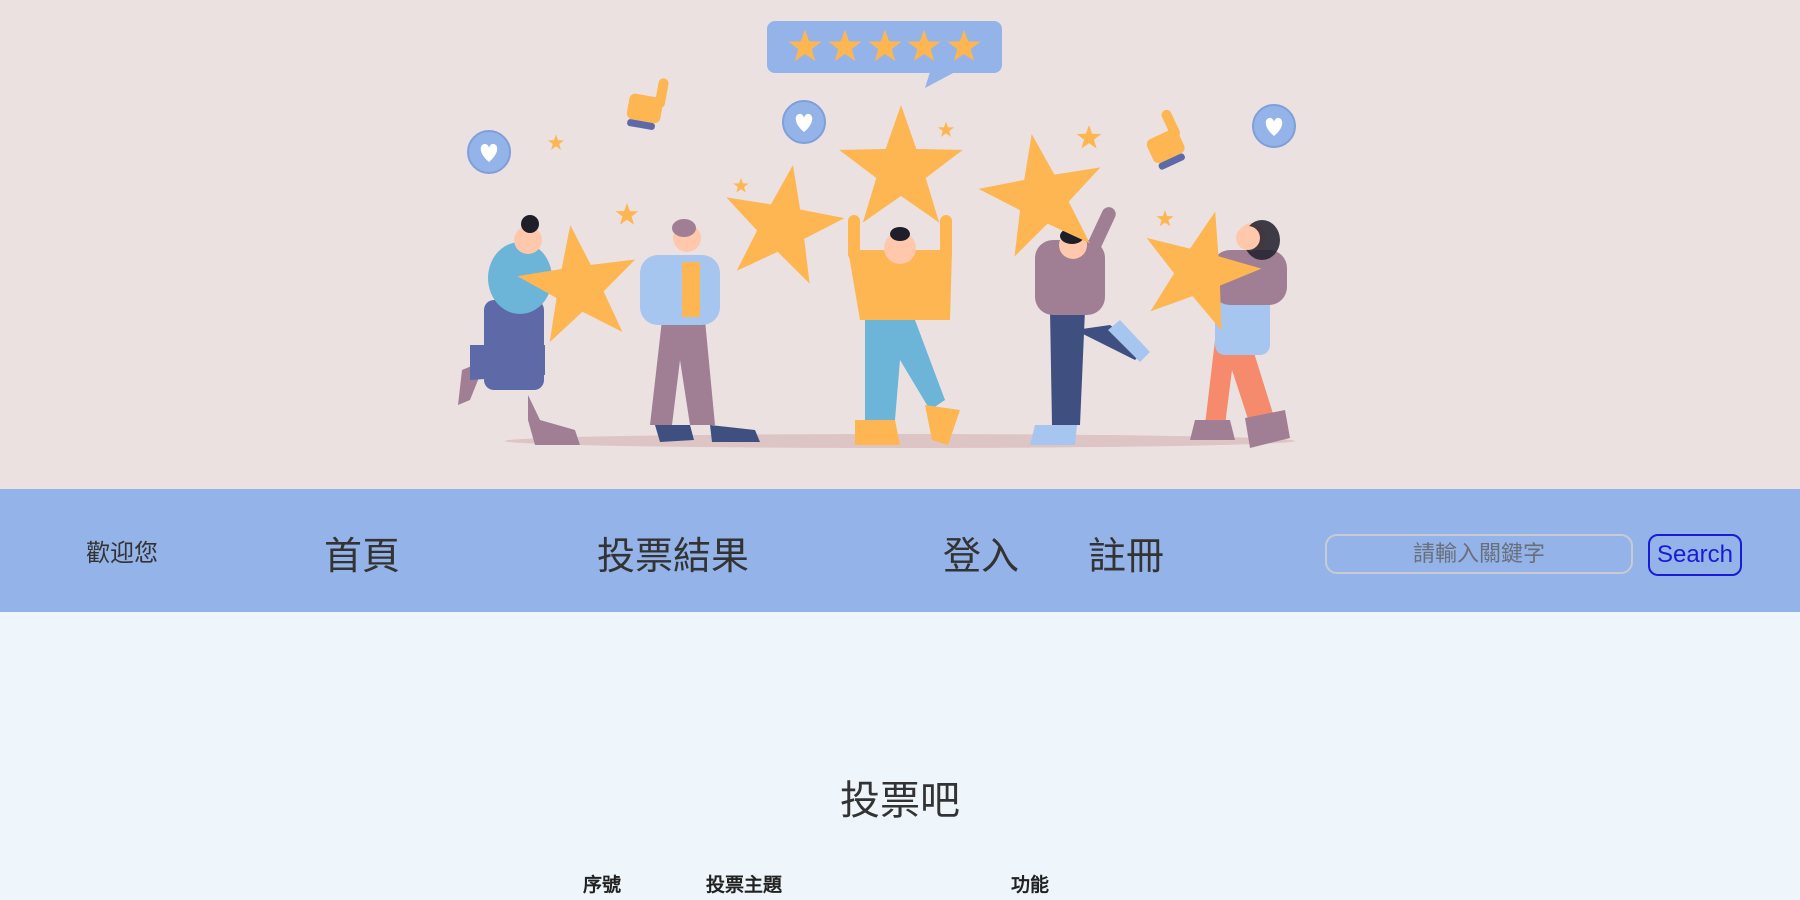  What do you see at coordinates (744, 885) in the screenshot?
I see `column-header-topic: 投票主題` at bounding box center [744, 885].